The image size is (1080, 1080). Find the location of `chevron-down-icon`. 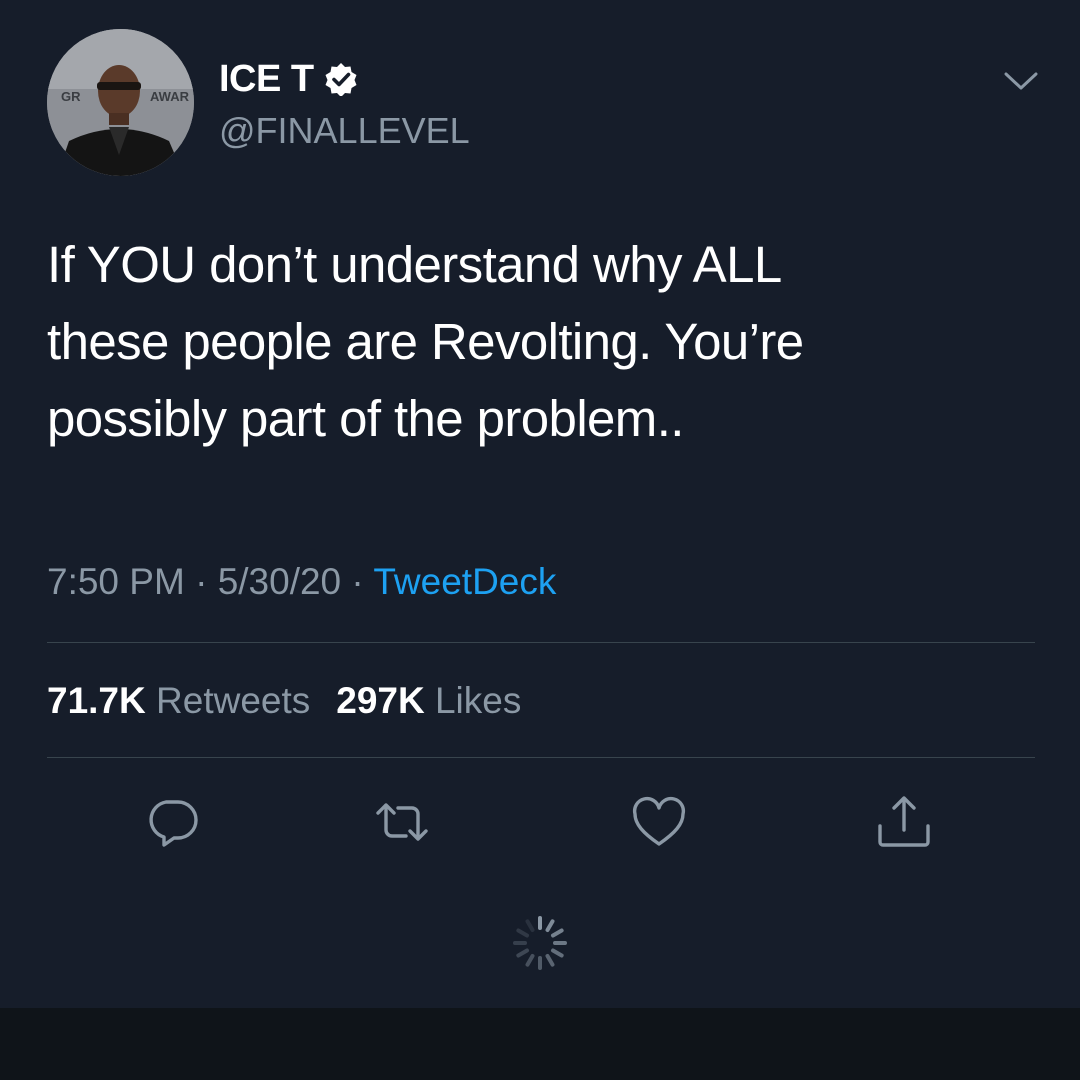

chevron-down-icon is located at coordinates (1021, 82).